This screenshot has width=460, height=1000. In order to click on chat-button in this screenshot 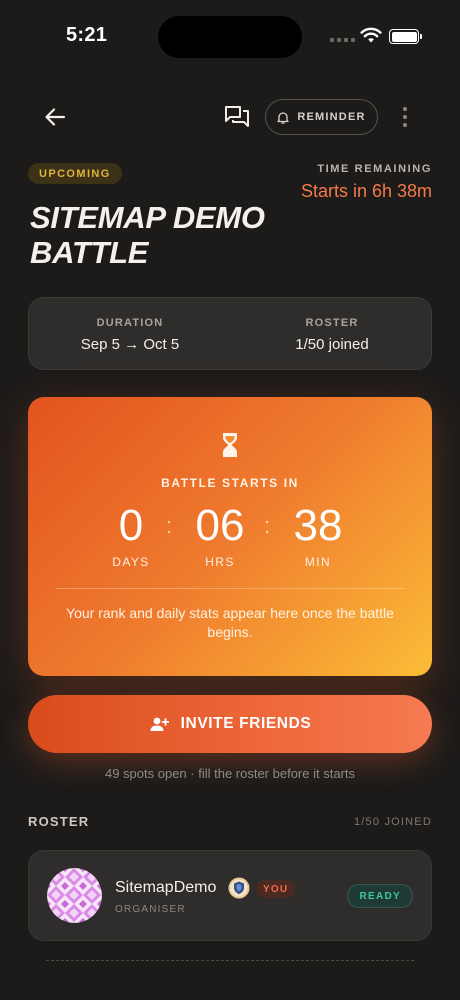, I will do `click(237, 117)`.